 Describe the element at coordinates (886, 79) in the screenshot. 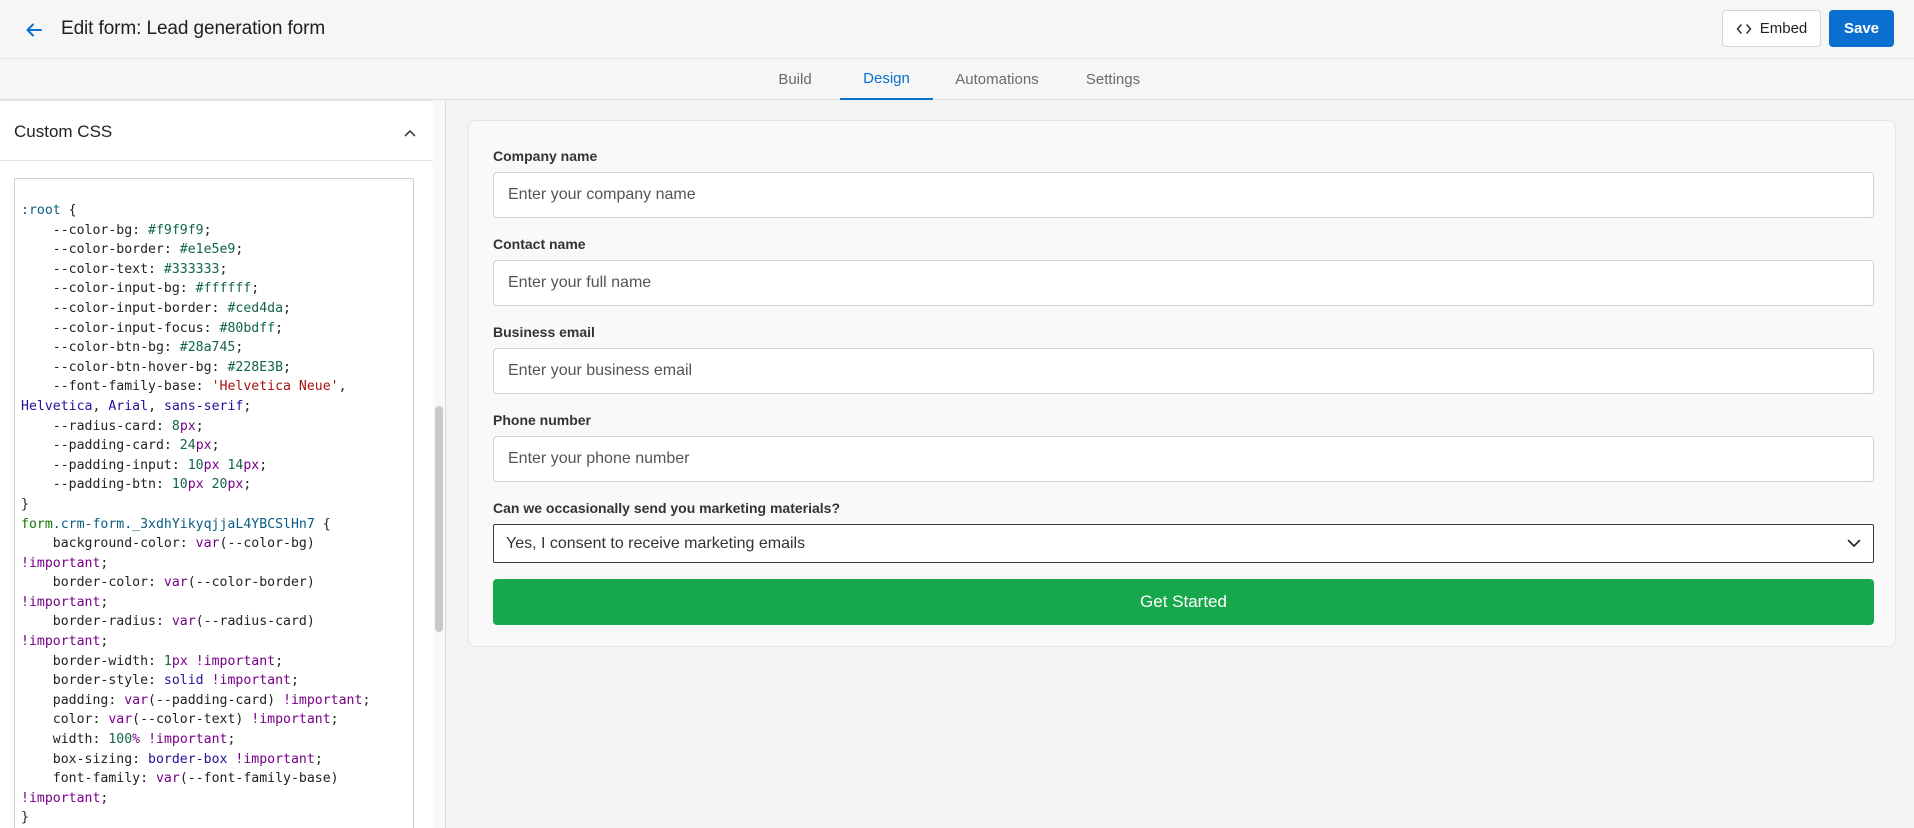

I see `tab-design: Design` at that location.